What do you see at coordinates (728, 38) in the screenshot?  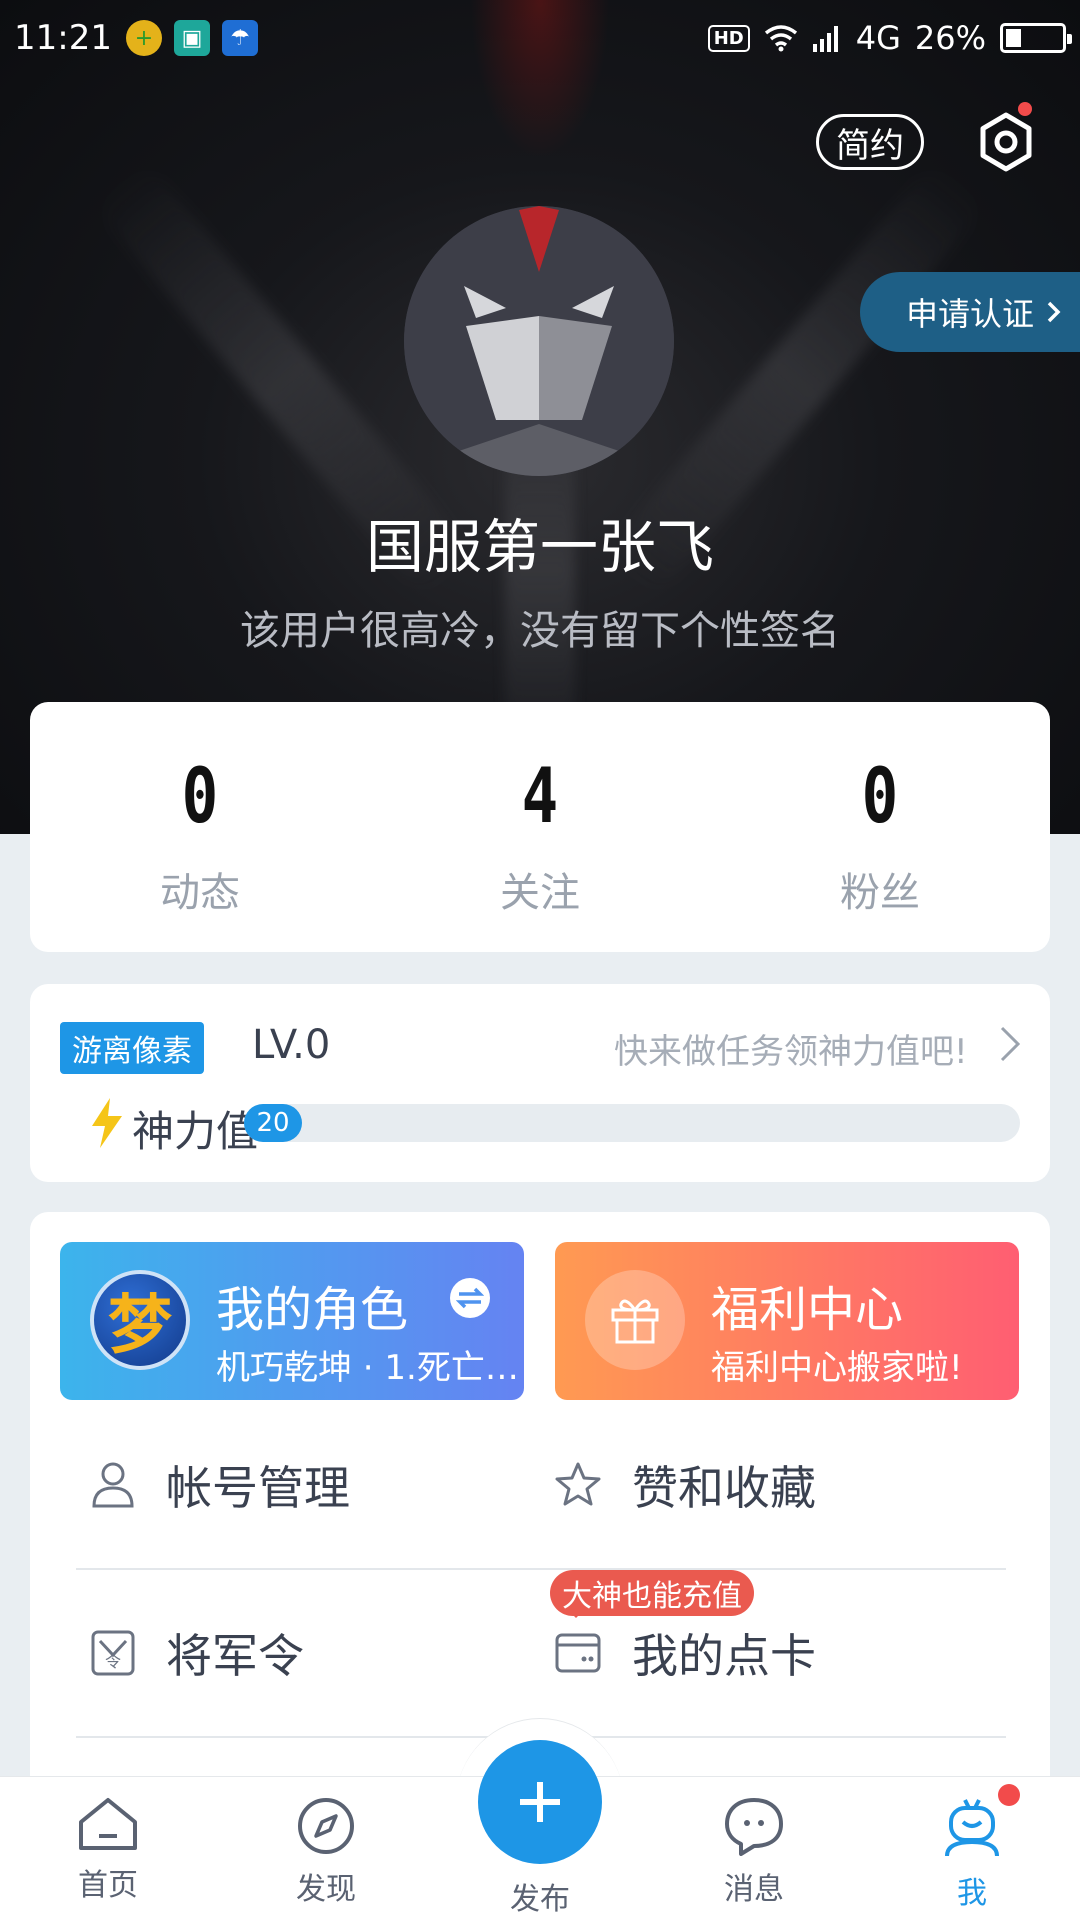 I see `hd-icon: HD` at bounding box center [728, 38].